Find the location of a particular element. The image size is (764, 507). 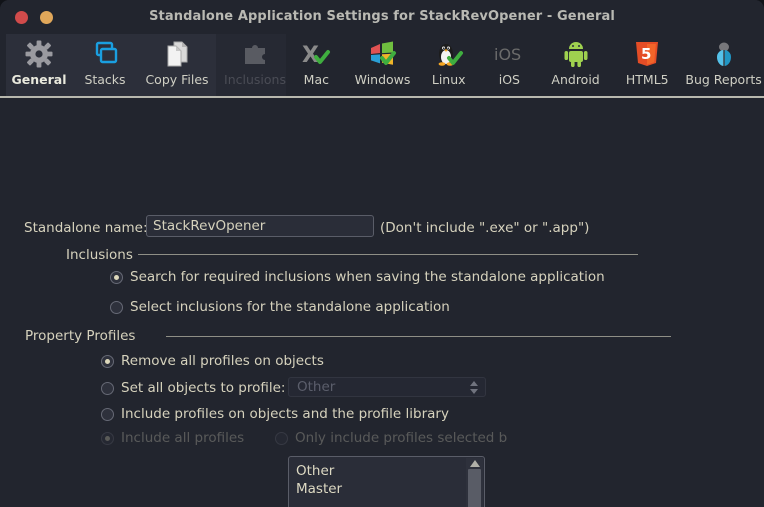

tab-inclusions: Inclusions is located at coordinates (255, 65).